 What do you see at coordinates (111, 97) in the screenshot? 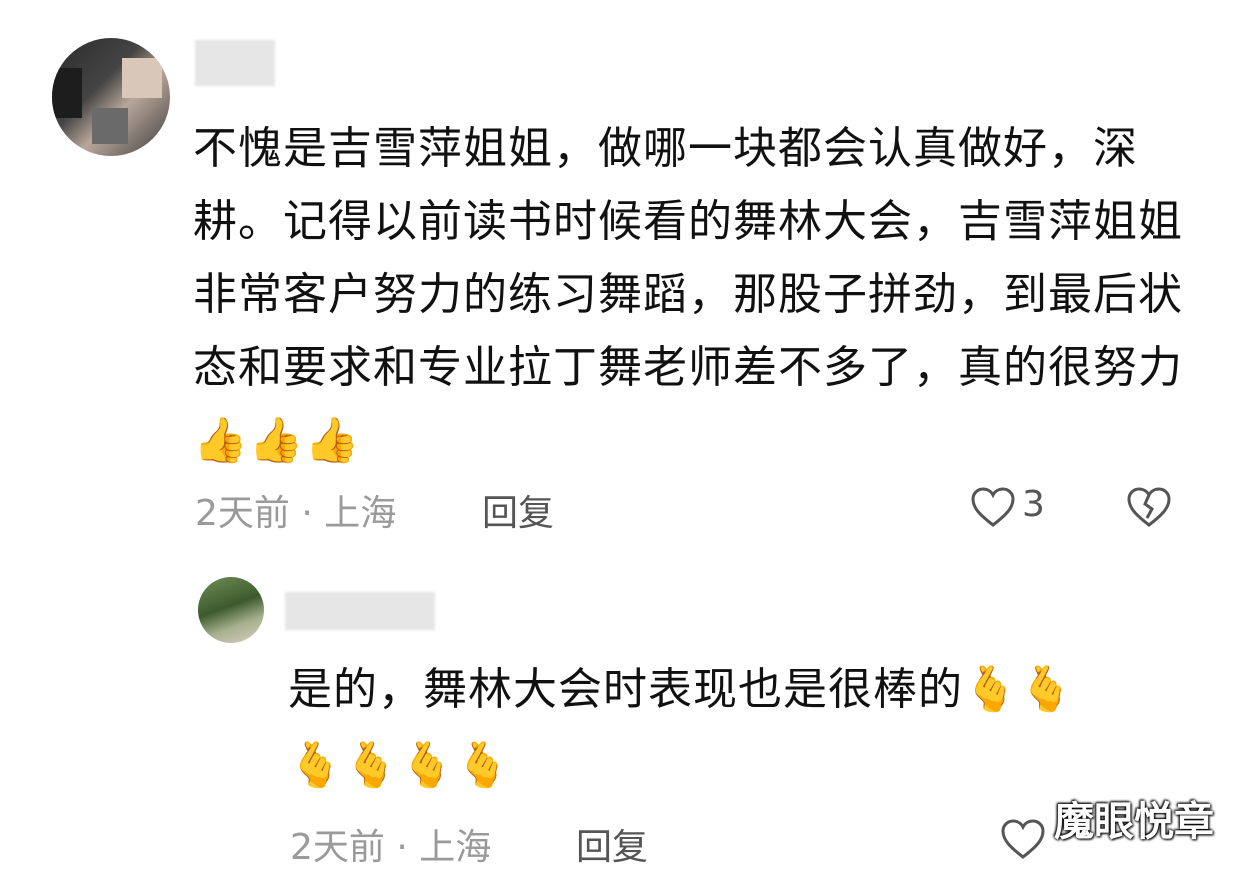
I see `commenter-avatar` at bounding box center [111, 97].